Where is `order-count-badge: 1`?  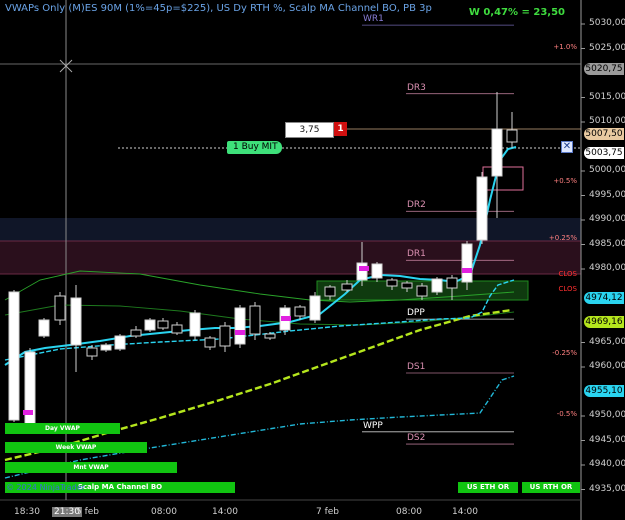
order-count-badge: 1 is located at coordinates (340, 129).